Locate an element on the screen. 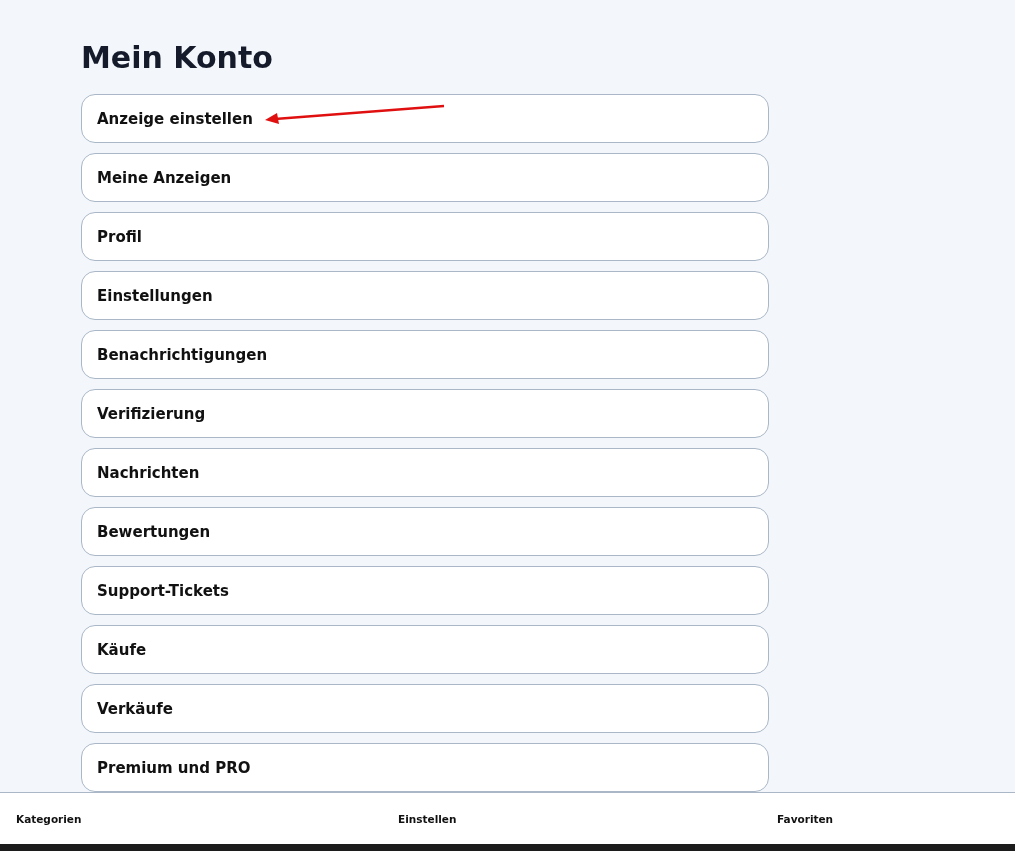 This screenshot has width=1015, height=851. nav-link: Einstellen is located at coordinates (587, 818).